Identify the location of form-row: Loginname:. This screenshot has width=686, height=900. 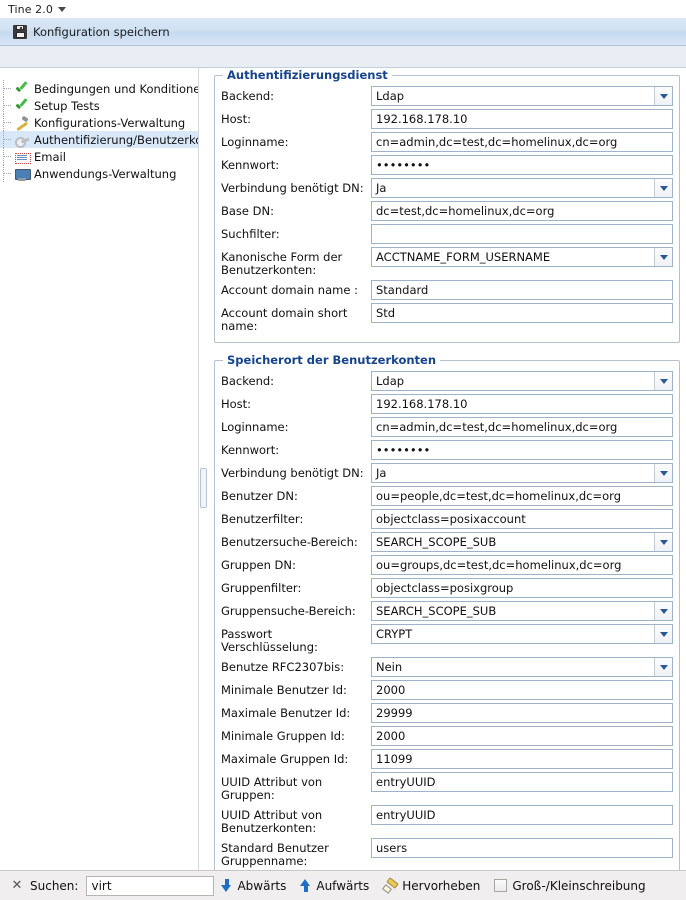
(447, 142).